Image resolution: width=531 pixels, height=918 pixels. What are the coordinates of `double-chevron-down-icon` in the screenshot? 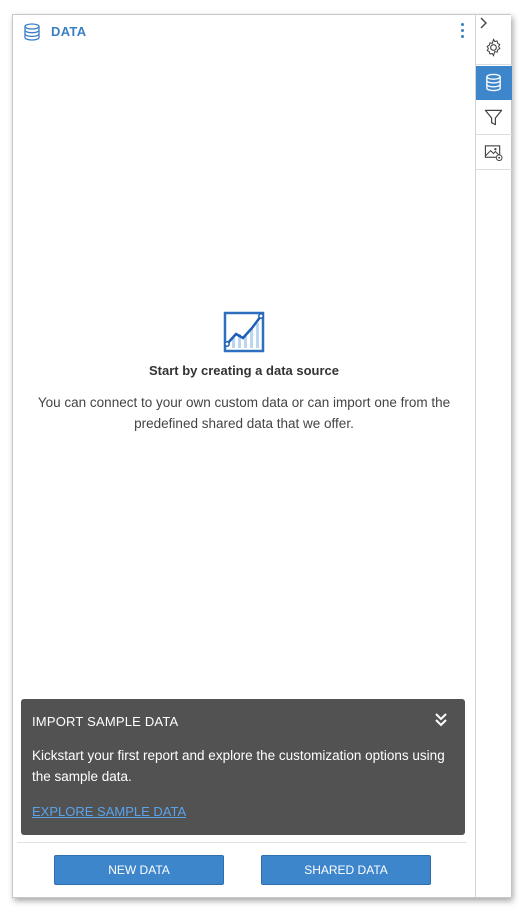 It's located at (441, 720).